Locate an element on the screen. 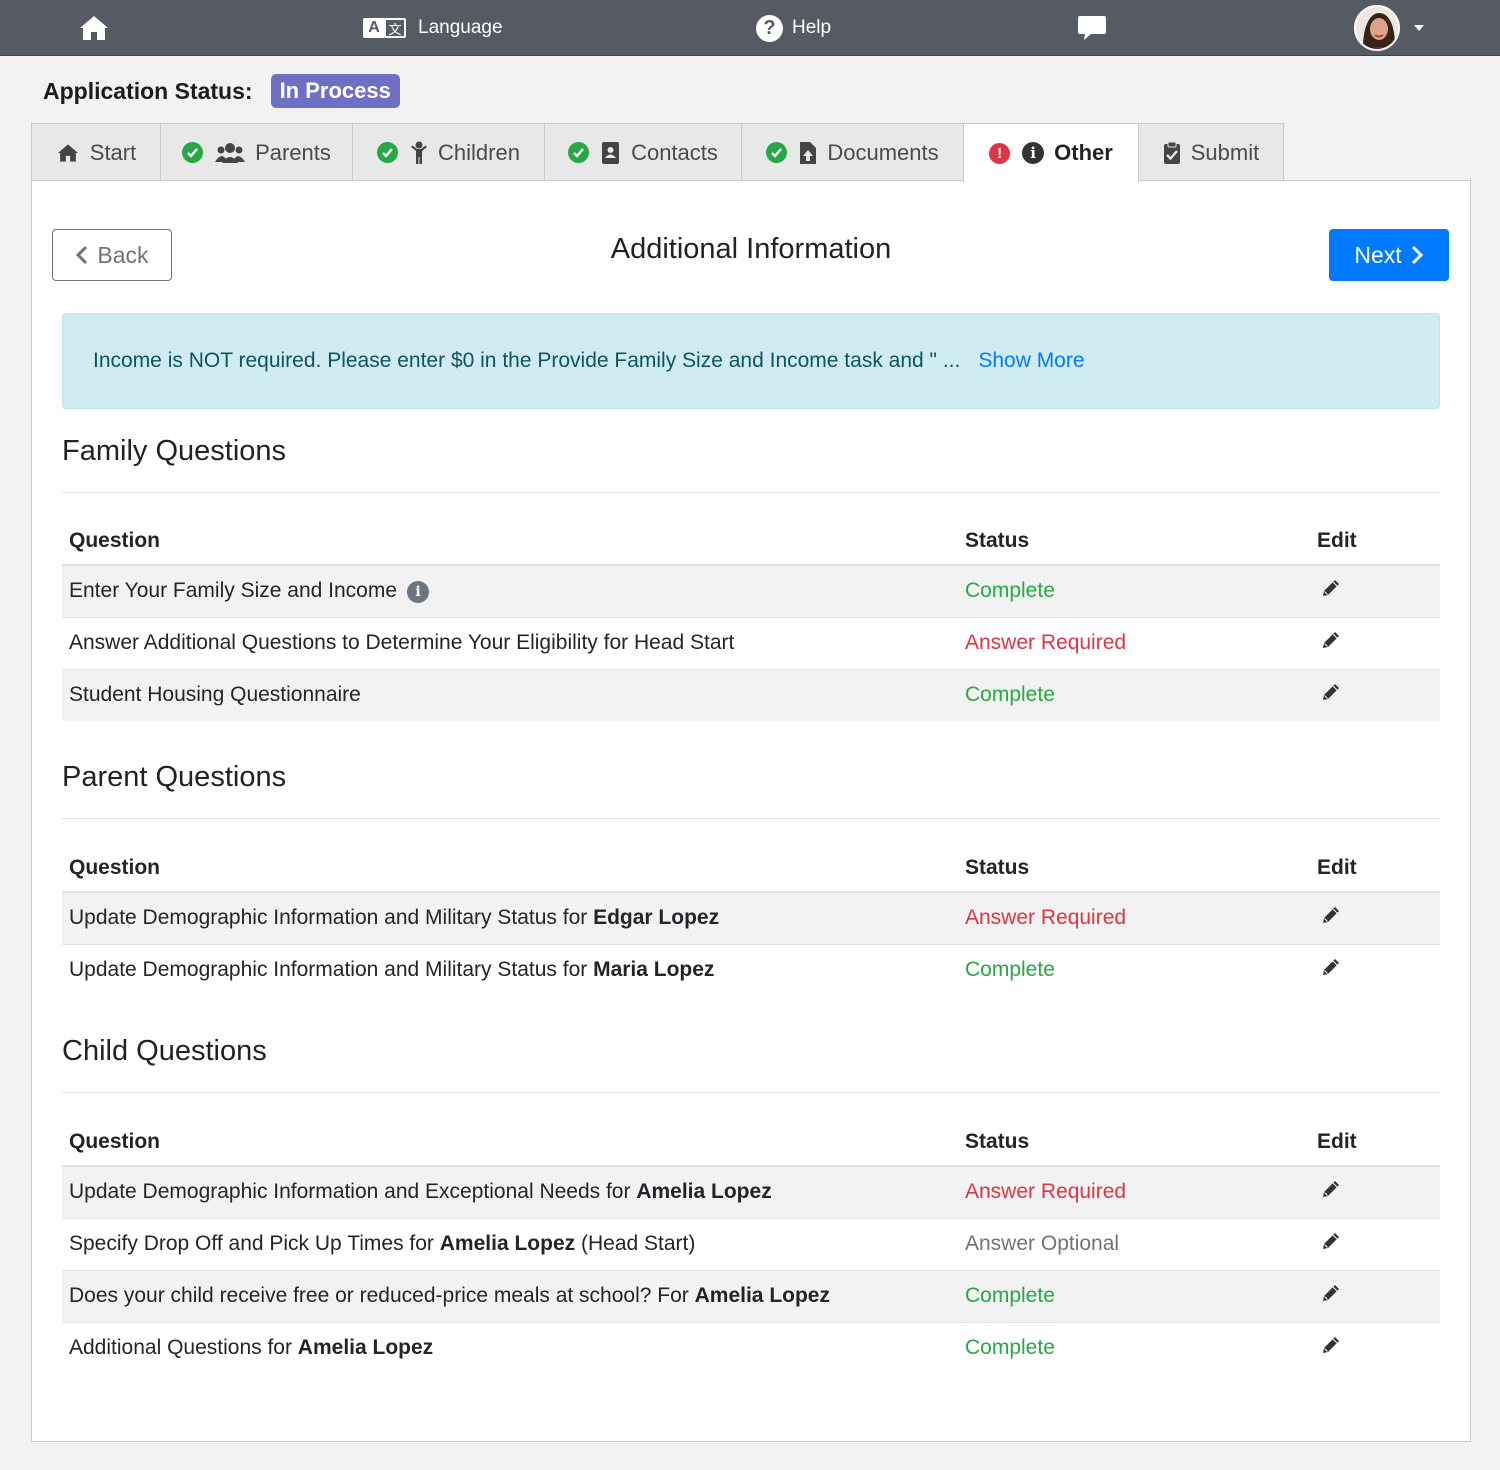 This screenshot has height=1470, width=1500. chevron-right-icon is located at coordinates (1417, 255).